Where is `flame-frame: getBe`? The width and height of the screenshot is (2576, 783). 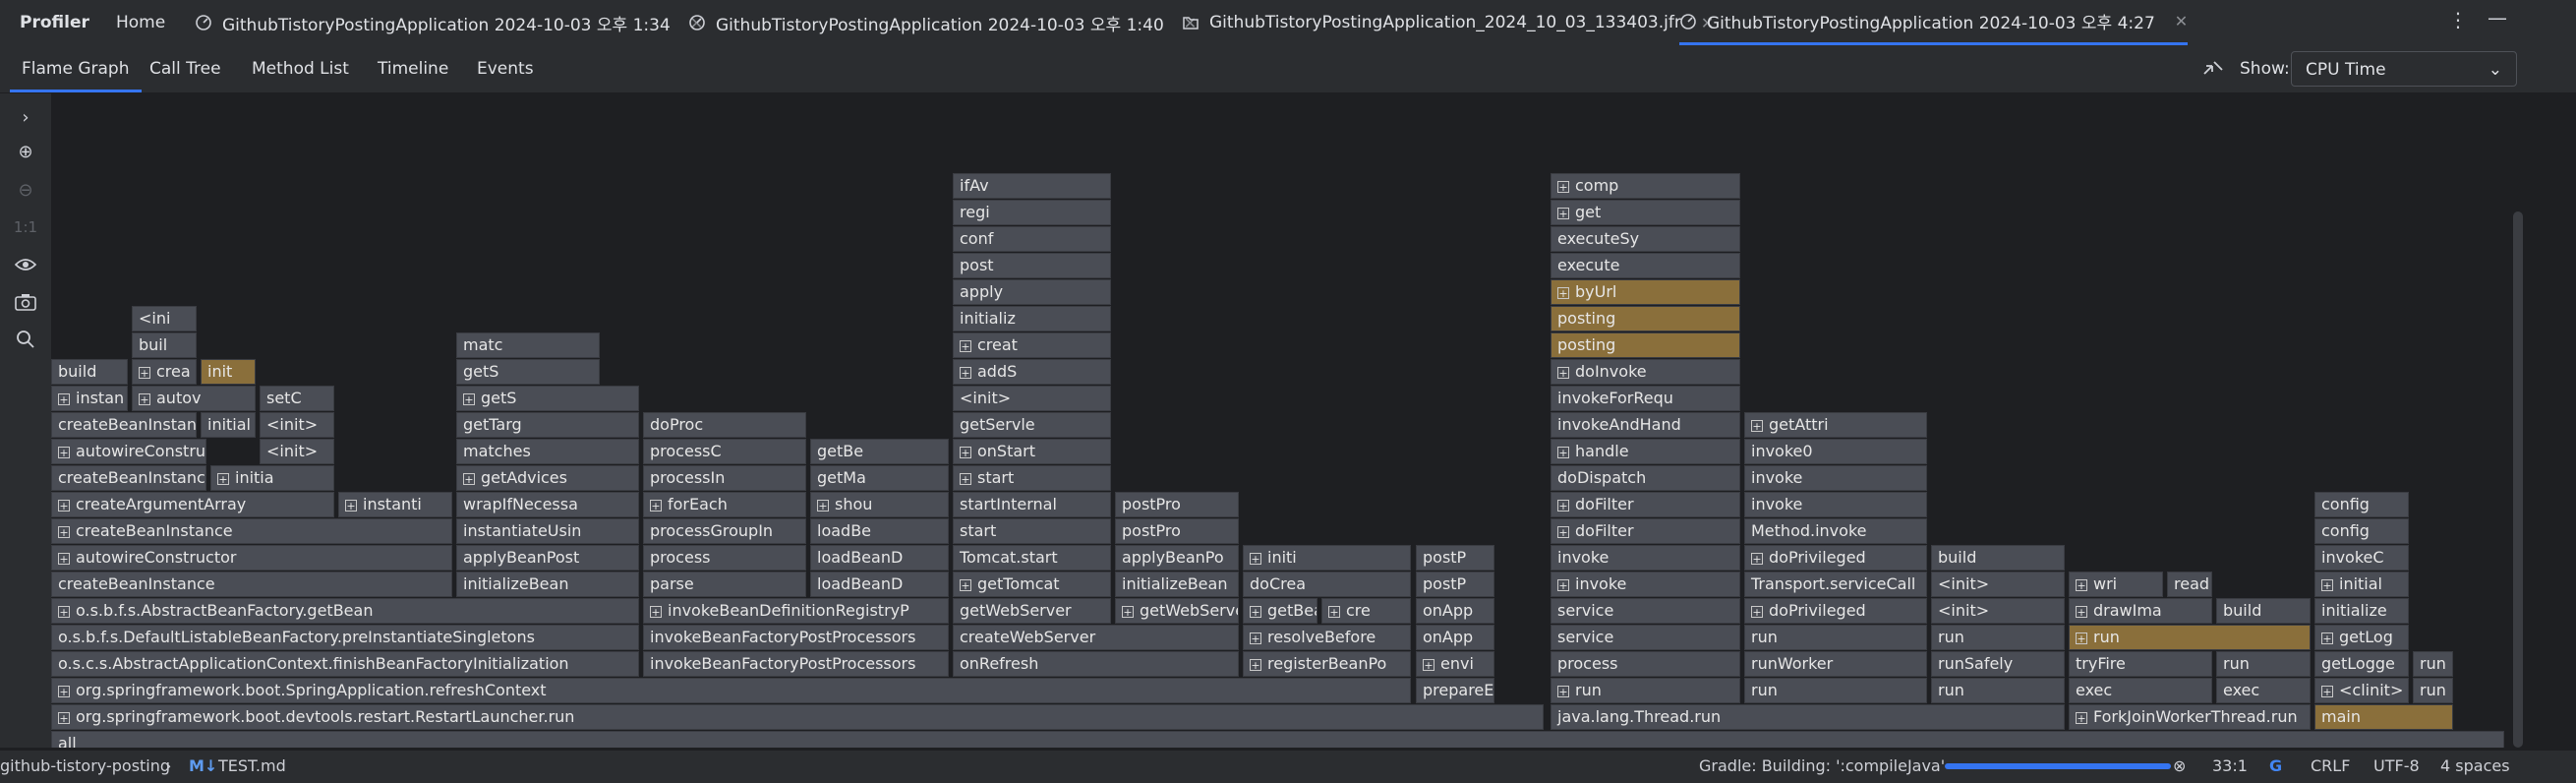
flame-frame: getBe is located at coordinates (879, 451).